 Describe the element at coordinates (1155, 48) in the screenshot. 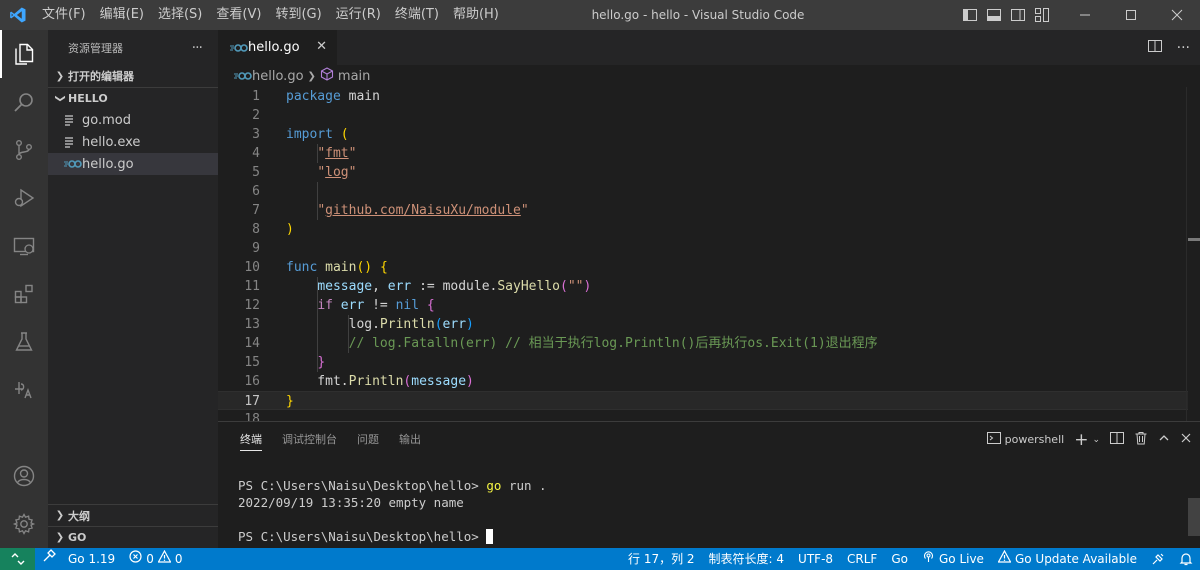

I see `split-editor-icon` at that location.